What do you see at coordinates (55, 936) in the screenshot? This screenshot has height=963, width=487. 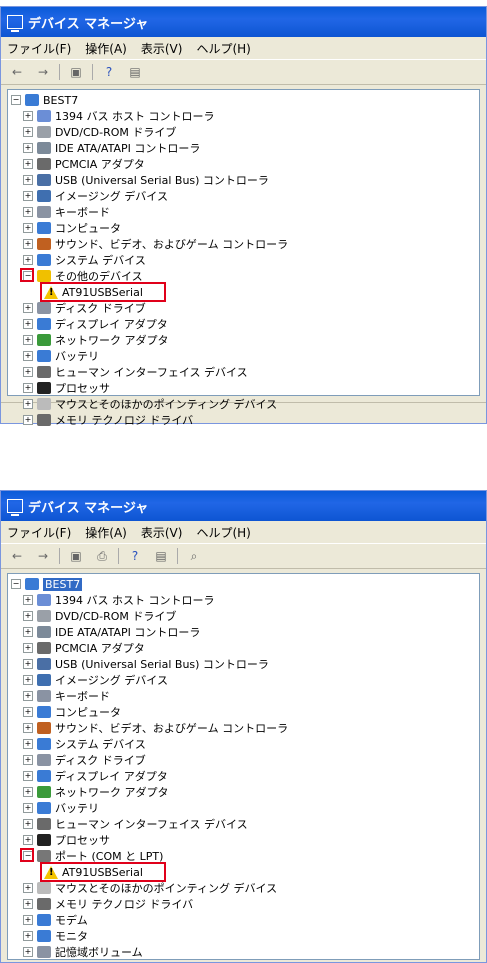 I see `tree-category-item: + モニタ` at bounding box center [55, 936].